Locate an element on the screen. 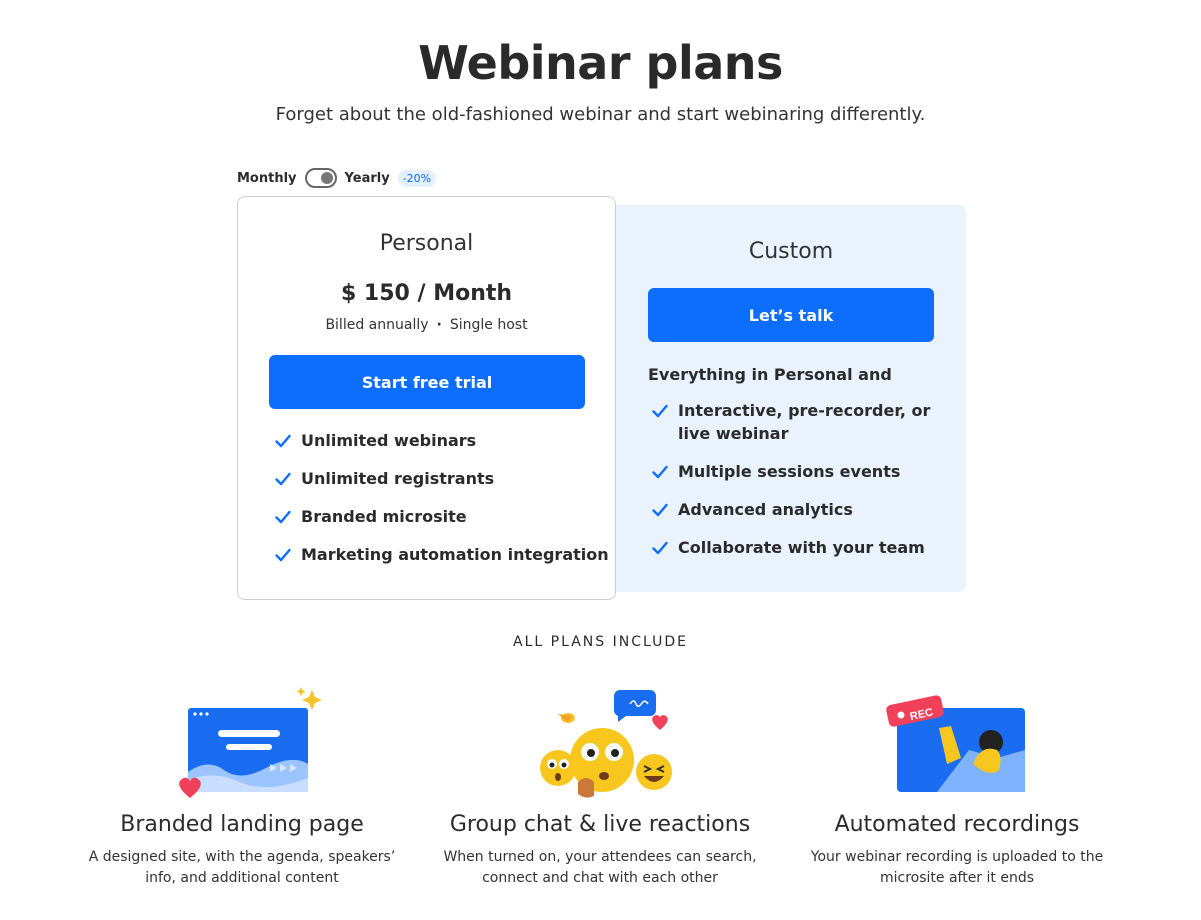  feature-title: Branded landing page is located at coordinates (242, 824).